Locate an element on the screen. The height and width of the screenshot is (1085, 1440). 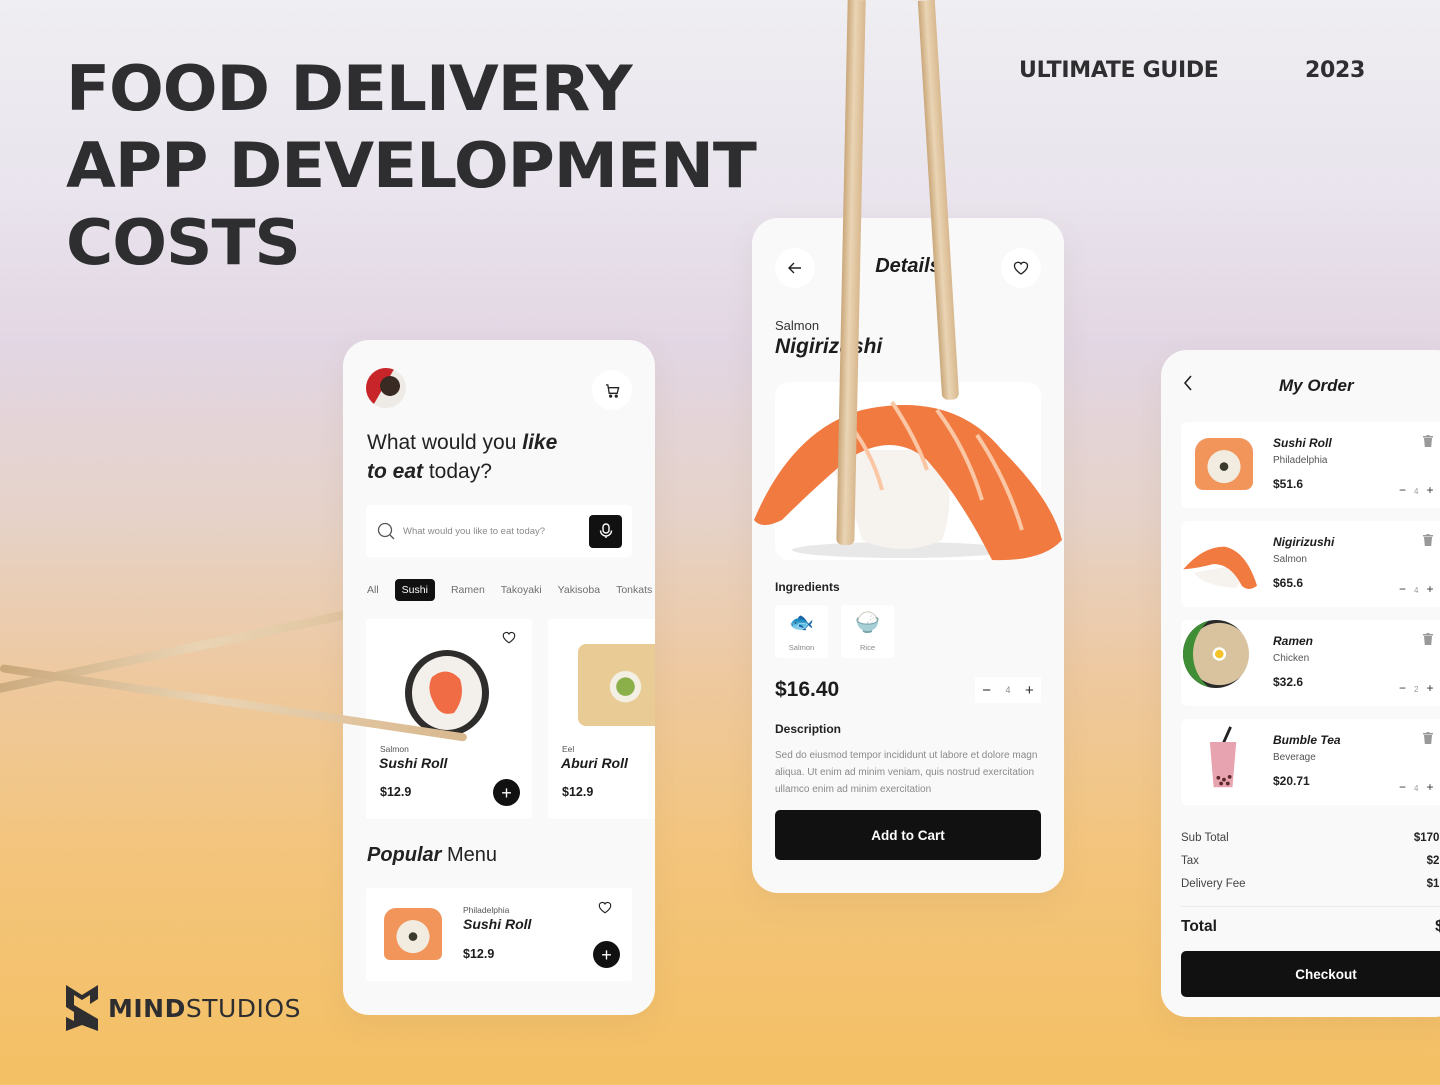
cart-icon is located at coordinates (612, 390).